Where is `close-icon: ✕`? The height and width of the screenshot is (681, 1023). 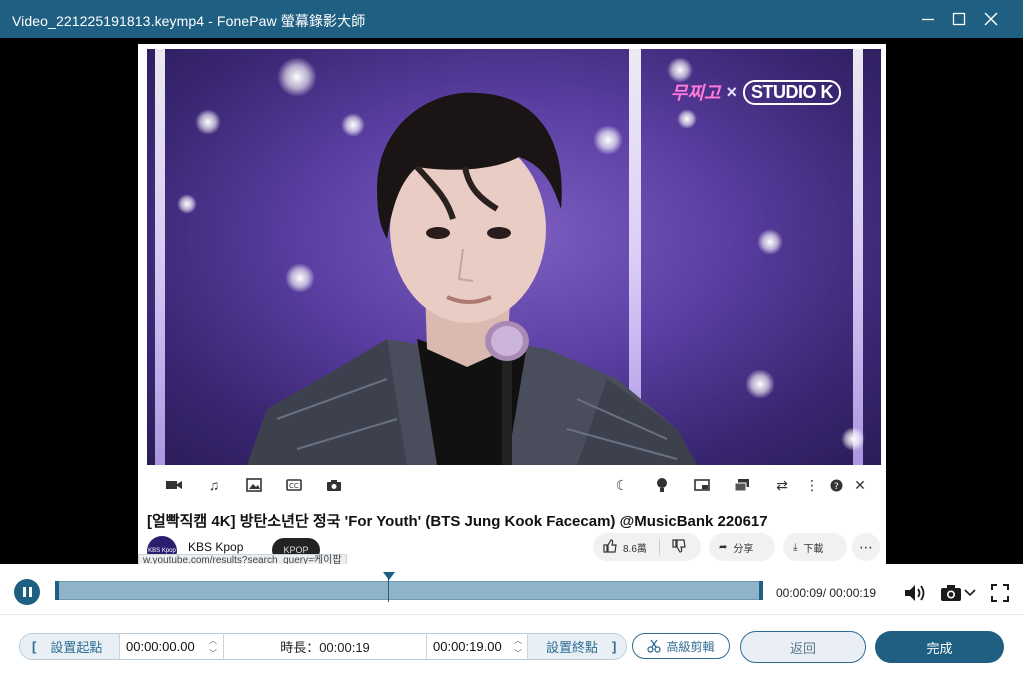 close-icon: ✕ is located at coordinates (860, 484).